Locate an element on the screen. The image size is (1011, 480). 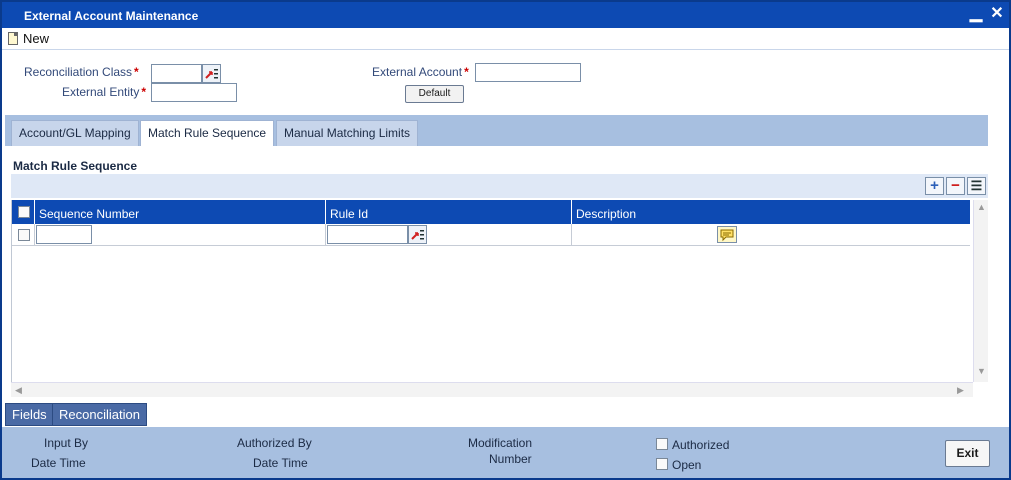
open-checkbox is located at coordinates (662, 464).